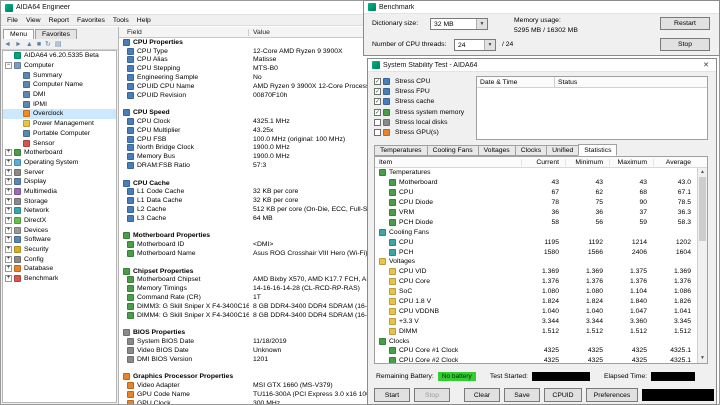  What do you see at coordinates (184, 32) in the screenshot?
I see `field-column-header: Field` at bounding box center [184, 32].